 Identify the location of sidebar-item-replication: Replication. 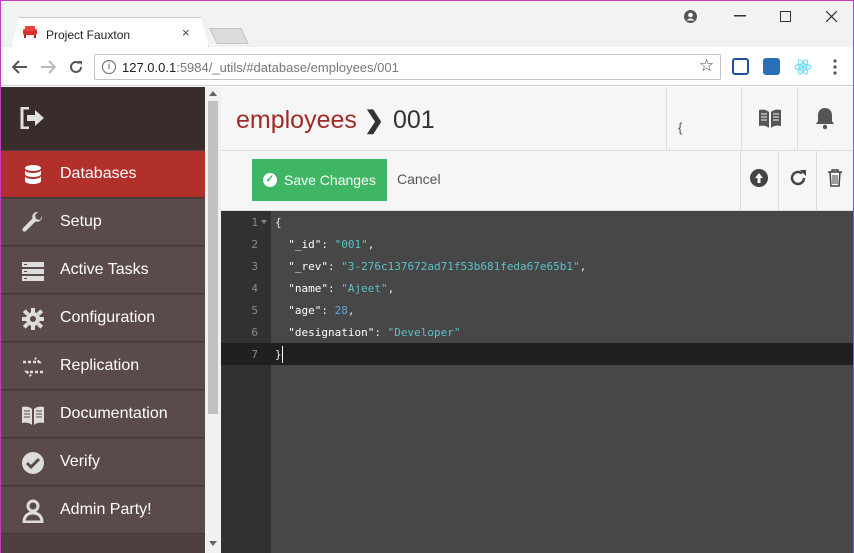
(103, 366).